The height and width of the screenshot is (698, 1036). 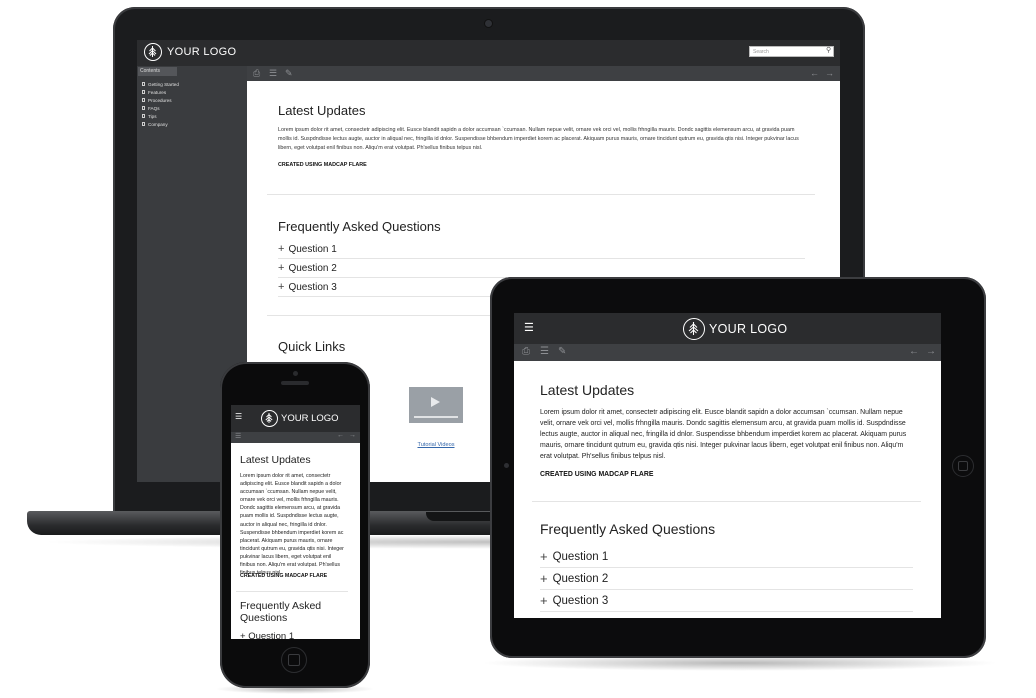 I want to click on sidebar-item-label: Tips, so click(x=152, y=116).